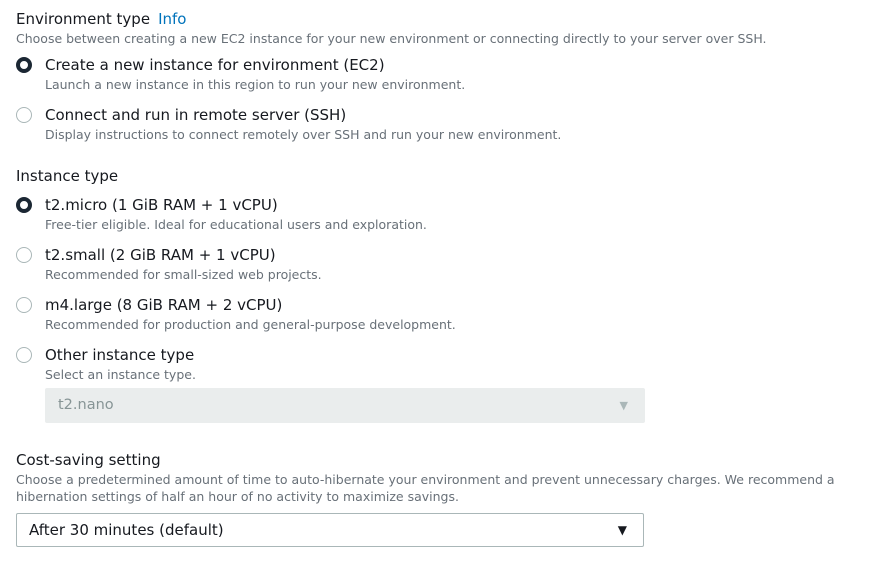 This screenshot has height=587, width=880. What do you see at coordinates (24, 115) in the screenshot?
I see `radio-button-ssh` at bounding box center [24, 115].